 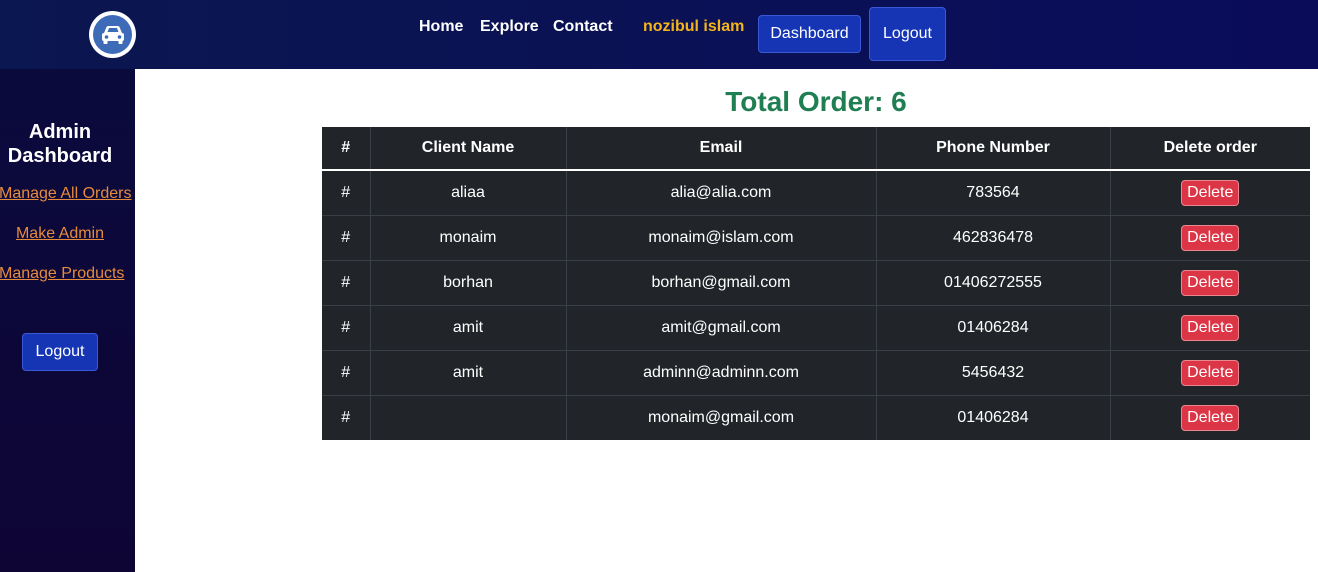 What do you see at coordinates (993, 237) in the screenshot?
I see `phone-cell: 462836478` at bounding box center [993, 237].